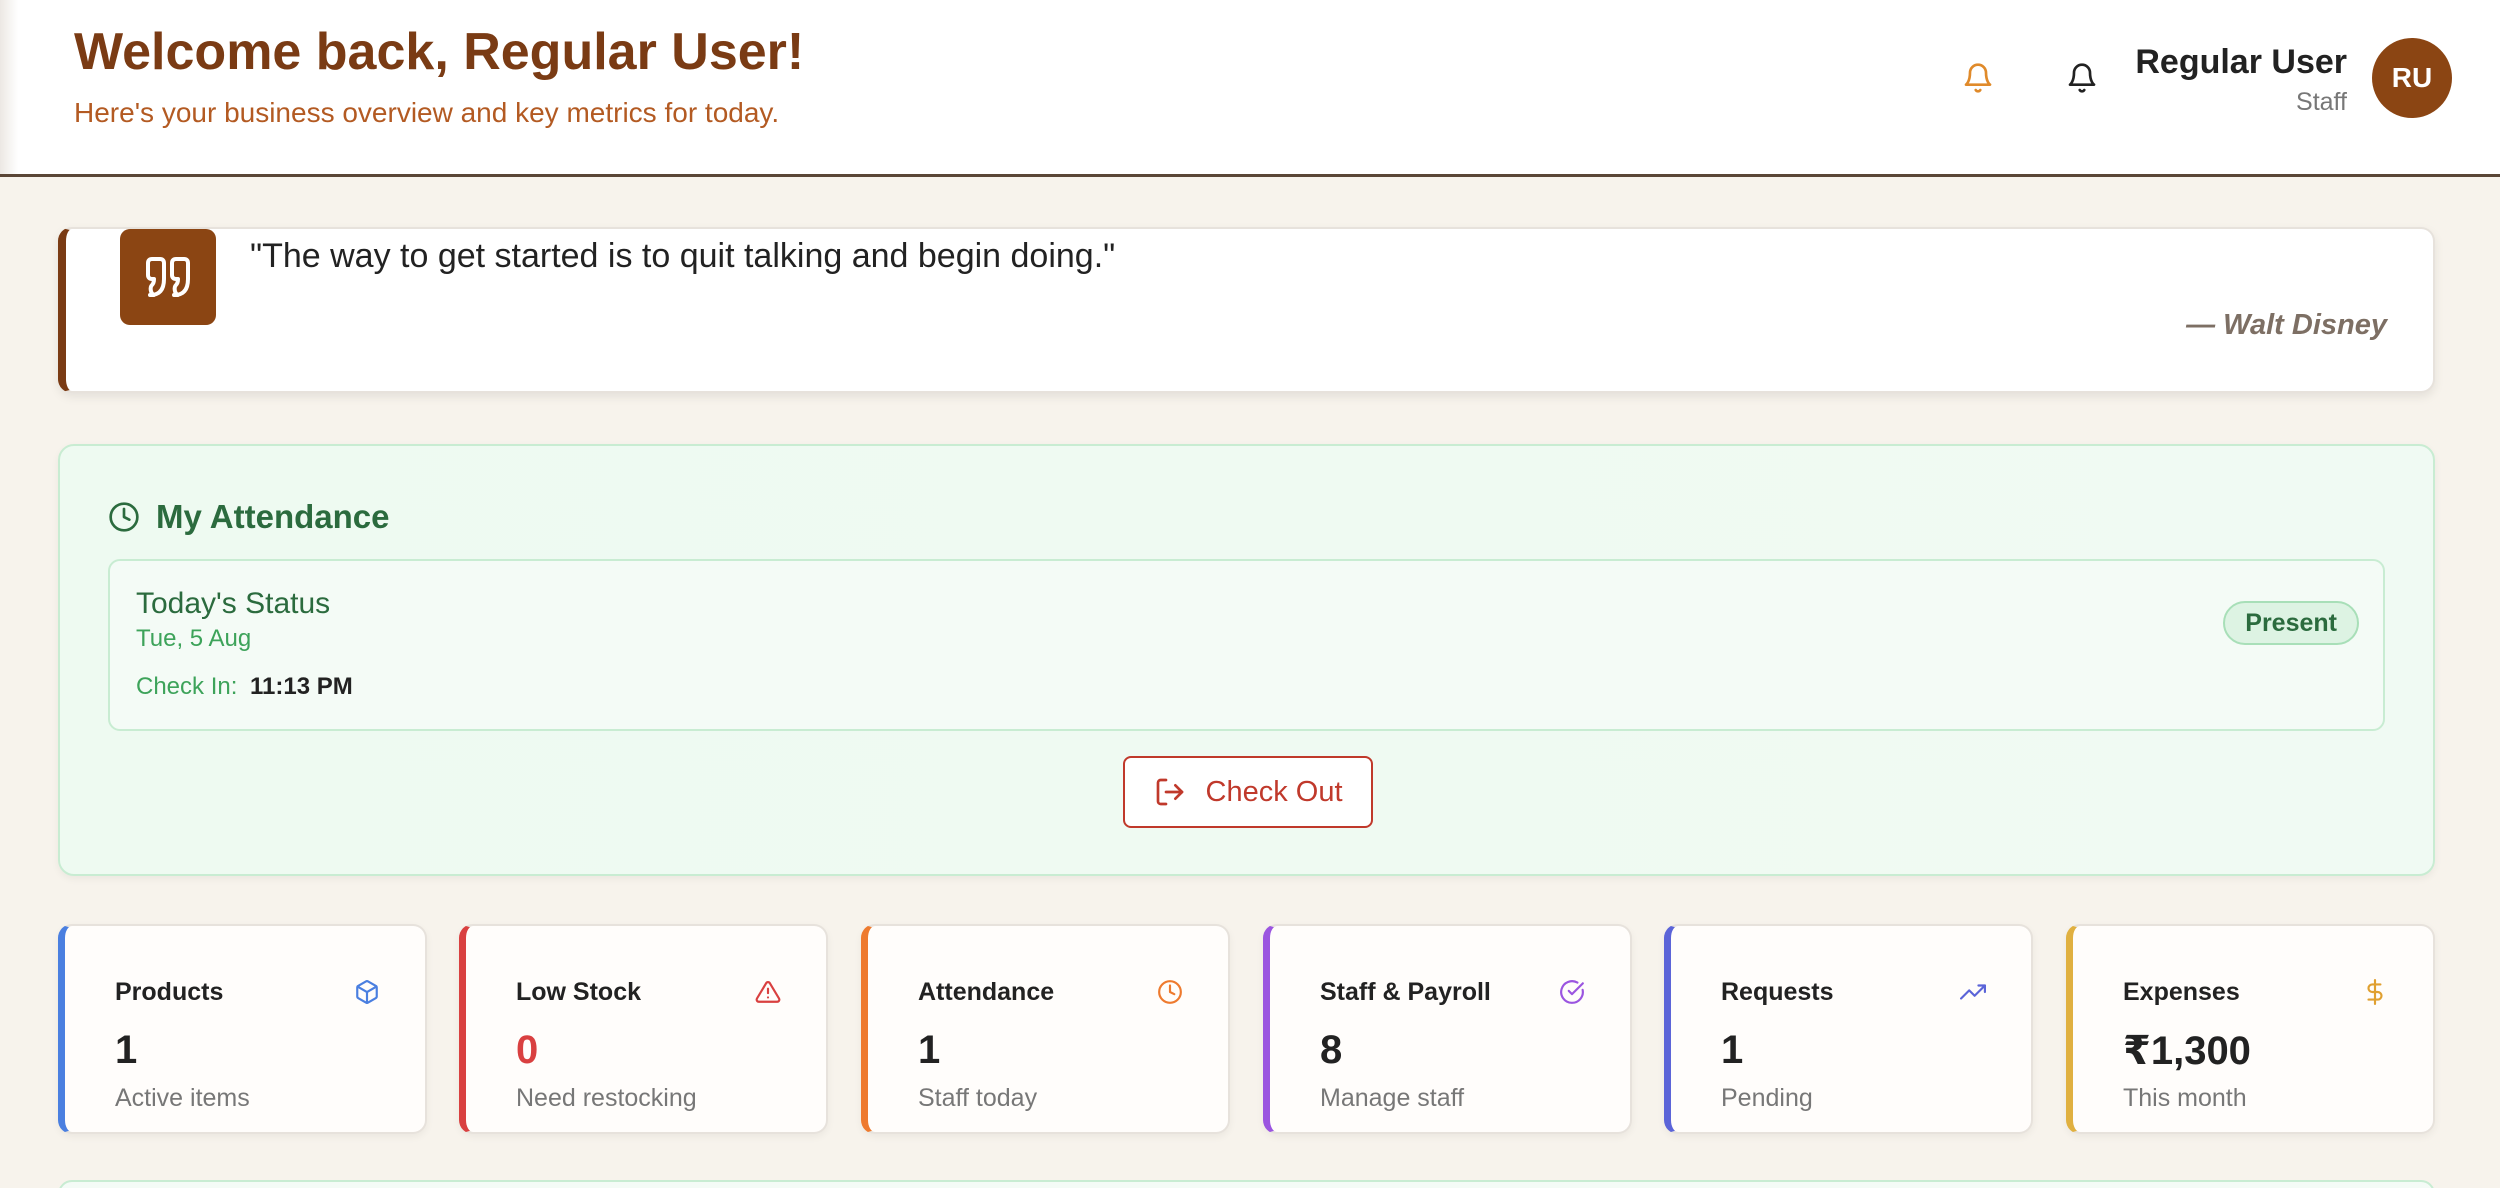 This screenshot has width=2500, height=1188. I want to click on stat-card-attendance: Attendance 1 Staff today, so click(1045, 1029).